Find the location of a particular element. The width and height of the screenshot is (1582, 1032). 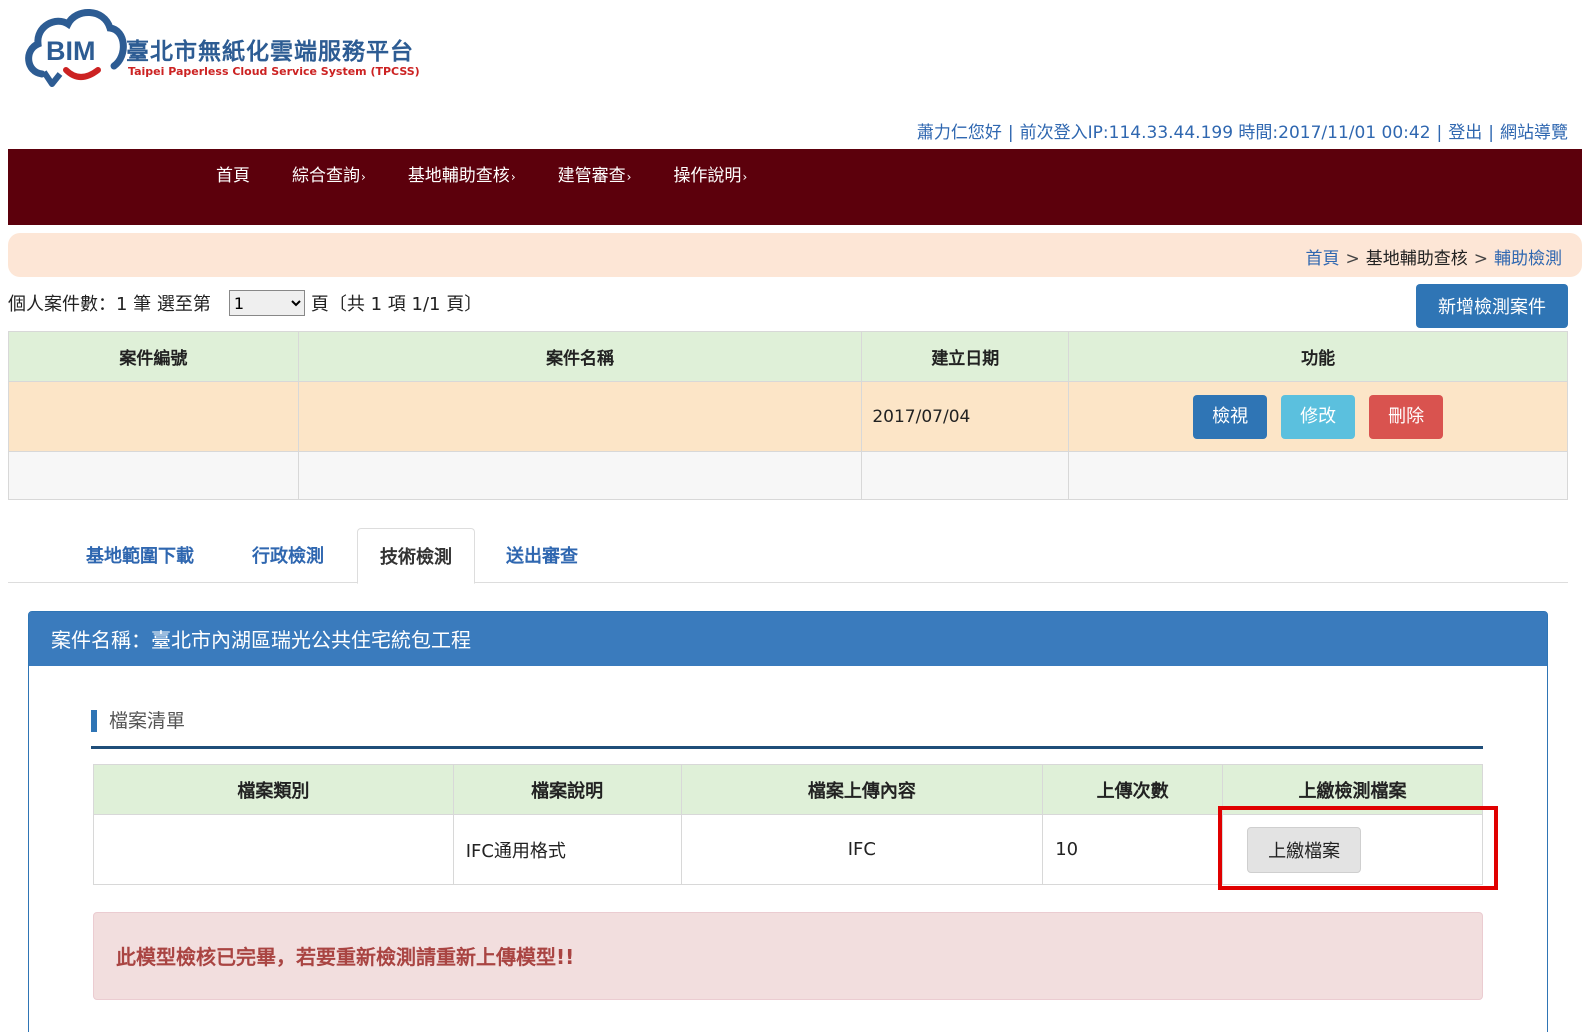

col-header-file-description: 檔案說明 is located at coordinates (567, 789).